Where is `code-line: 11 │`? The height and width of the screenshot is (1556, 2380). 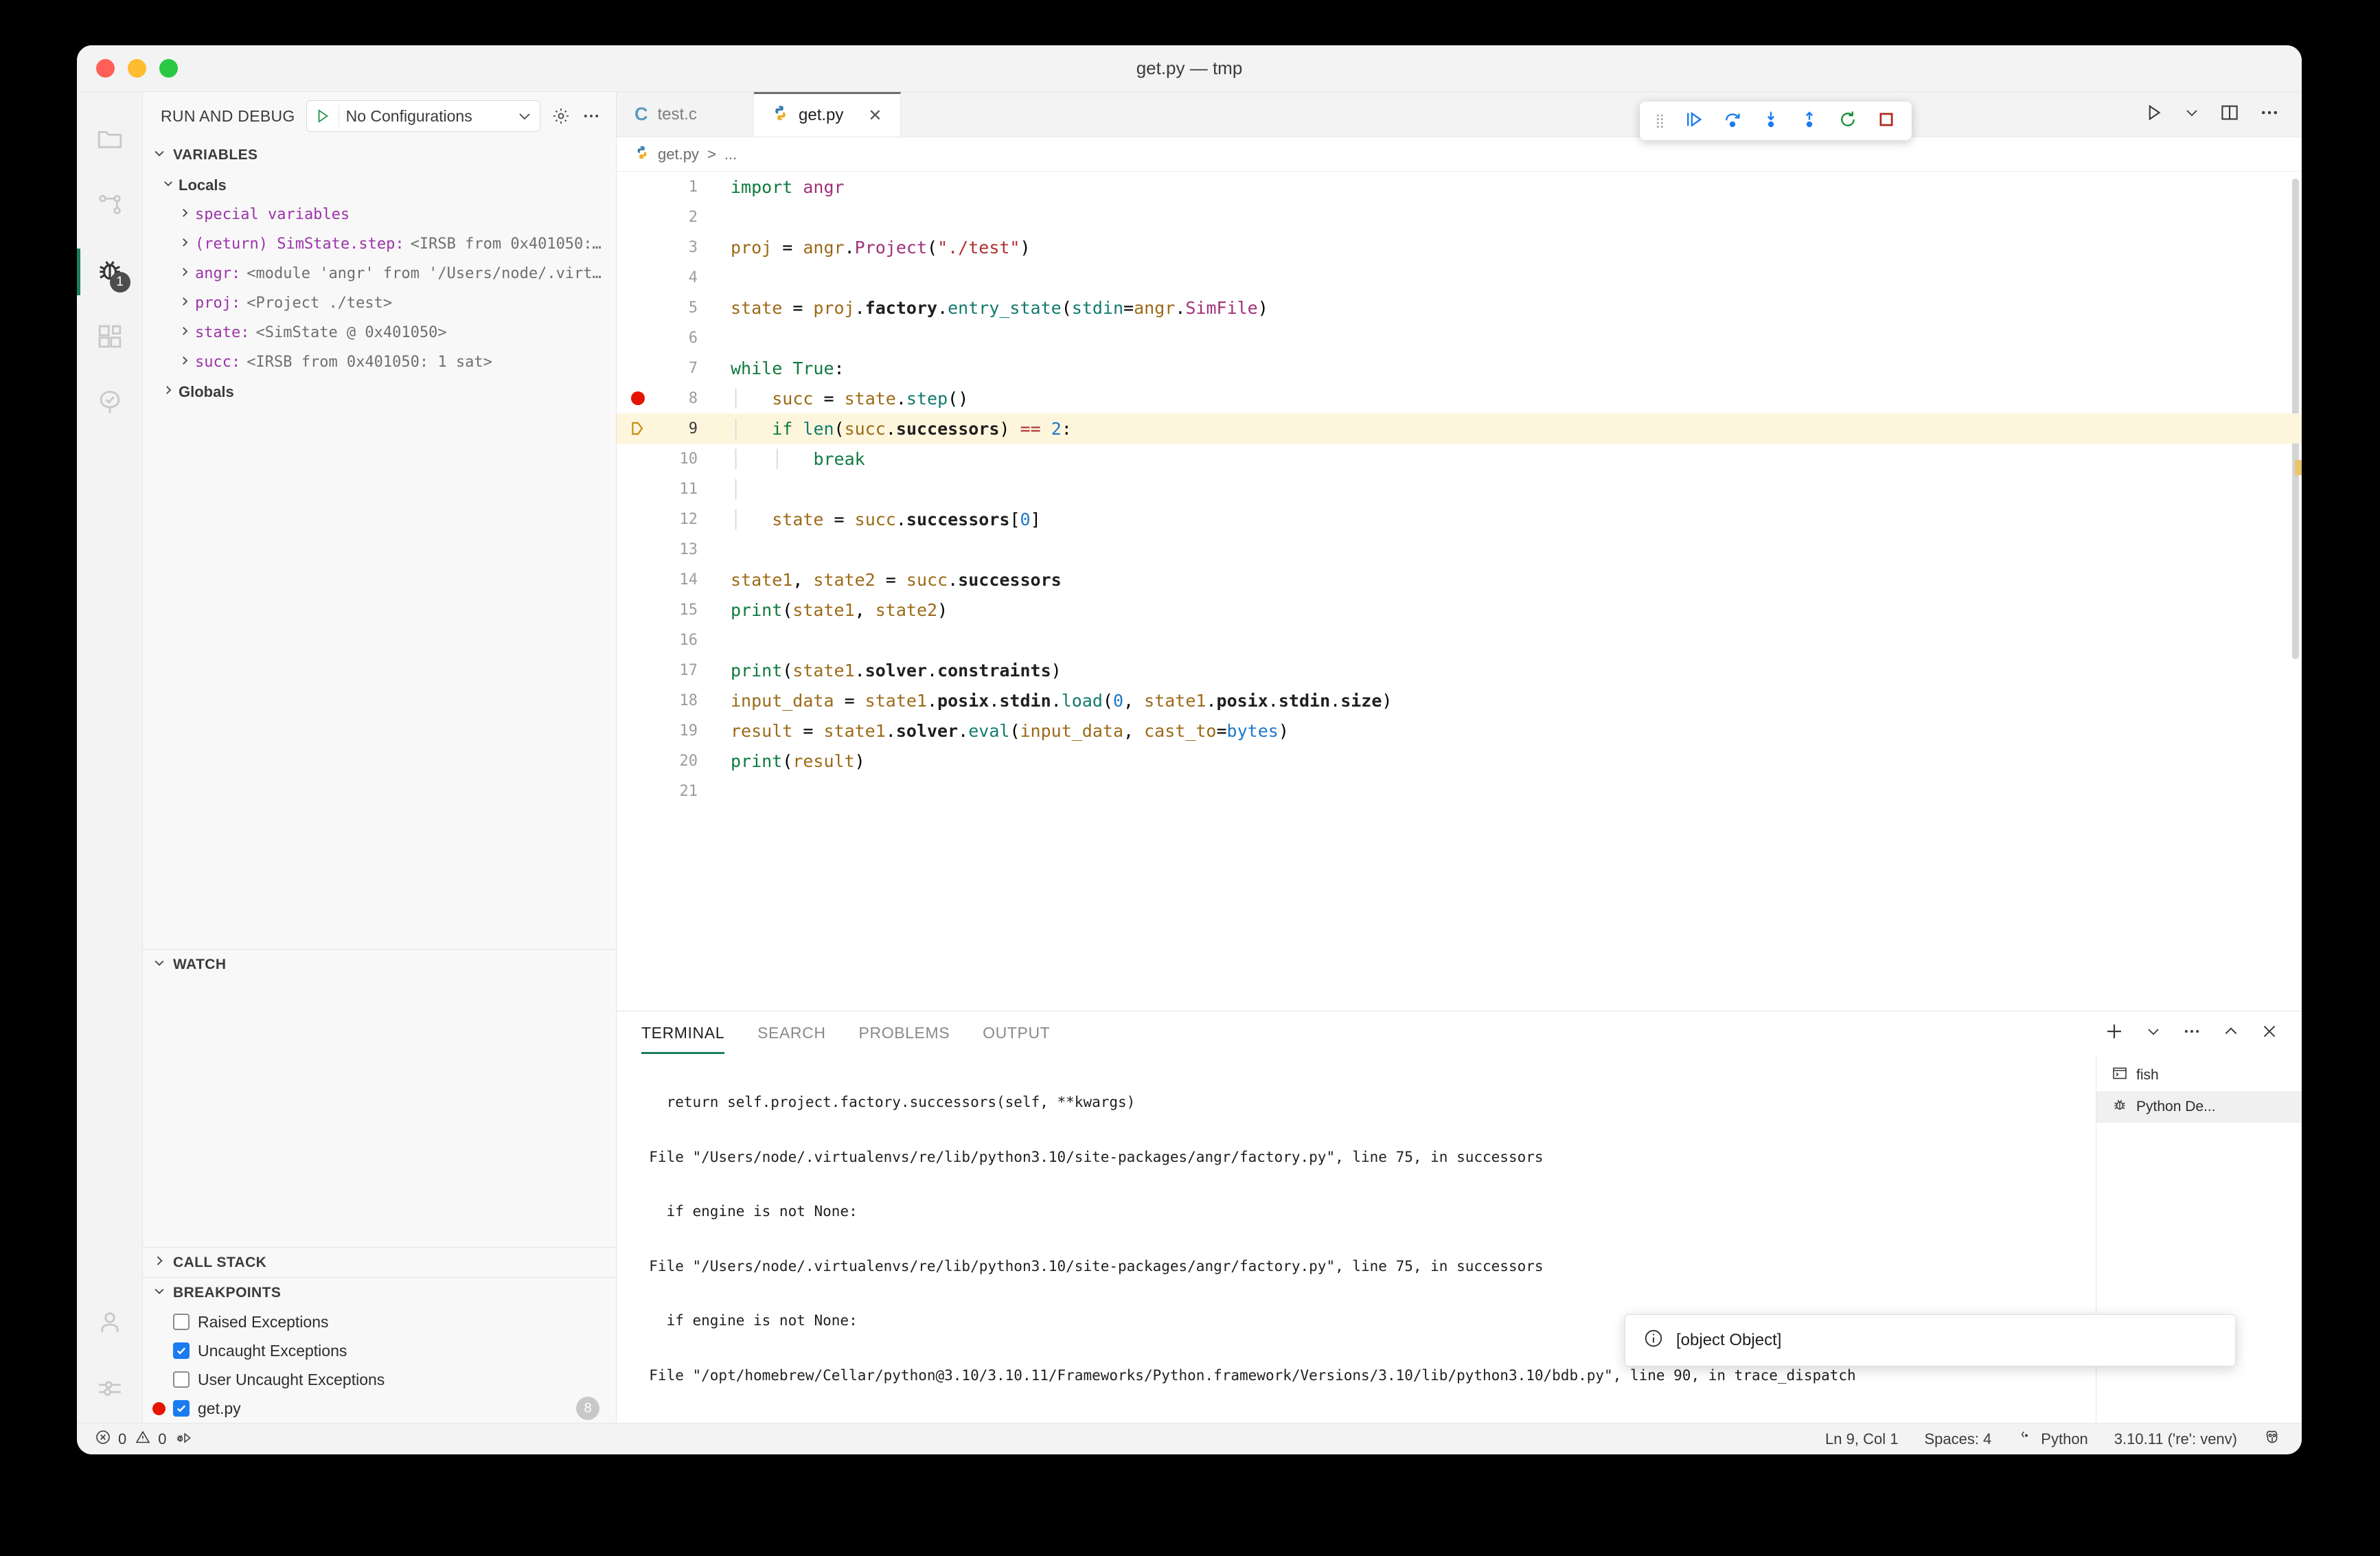 code-line: 11 │ is located at coordinates (1459, 489).